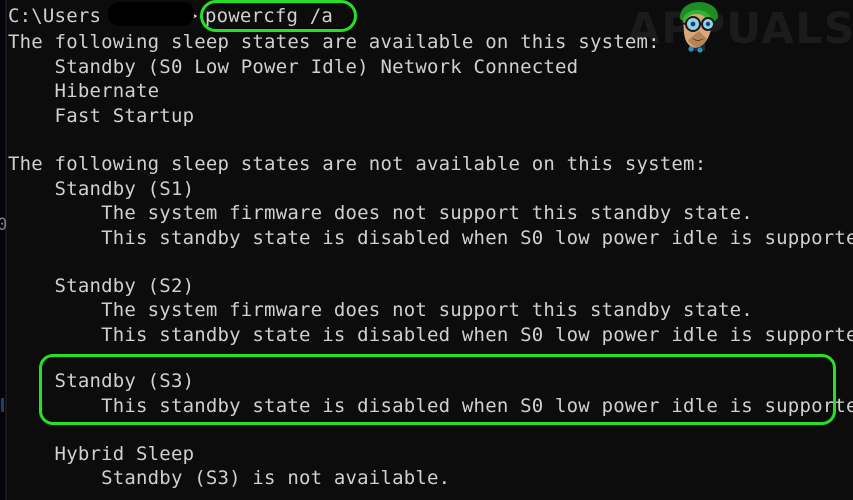 The height and width of the screenshot is (500, 853). Describe the element at coordinates (55, 16) in the screenshot. I see `prompt-path: C:\Users` at that location.